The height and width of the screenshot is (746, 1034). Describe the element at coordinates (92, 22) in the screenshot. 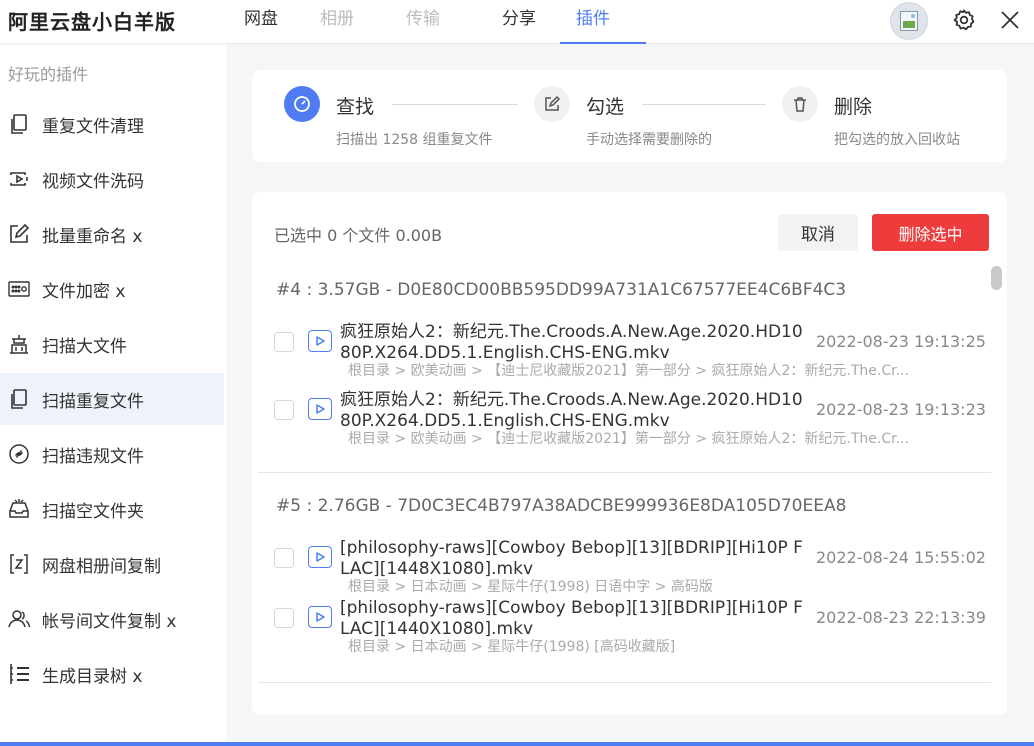

I see `app-title: 阿里云盘小白羊版` at that location.